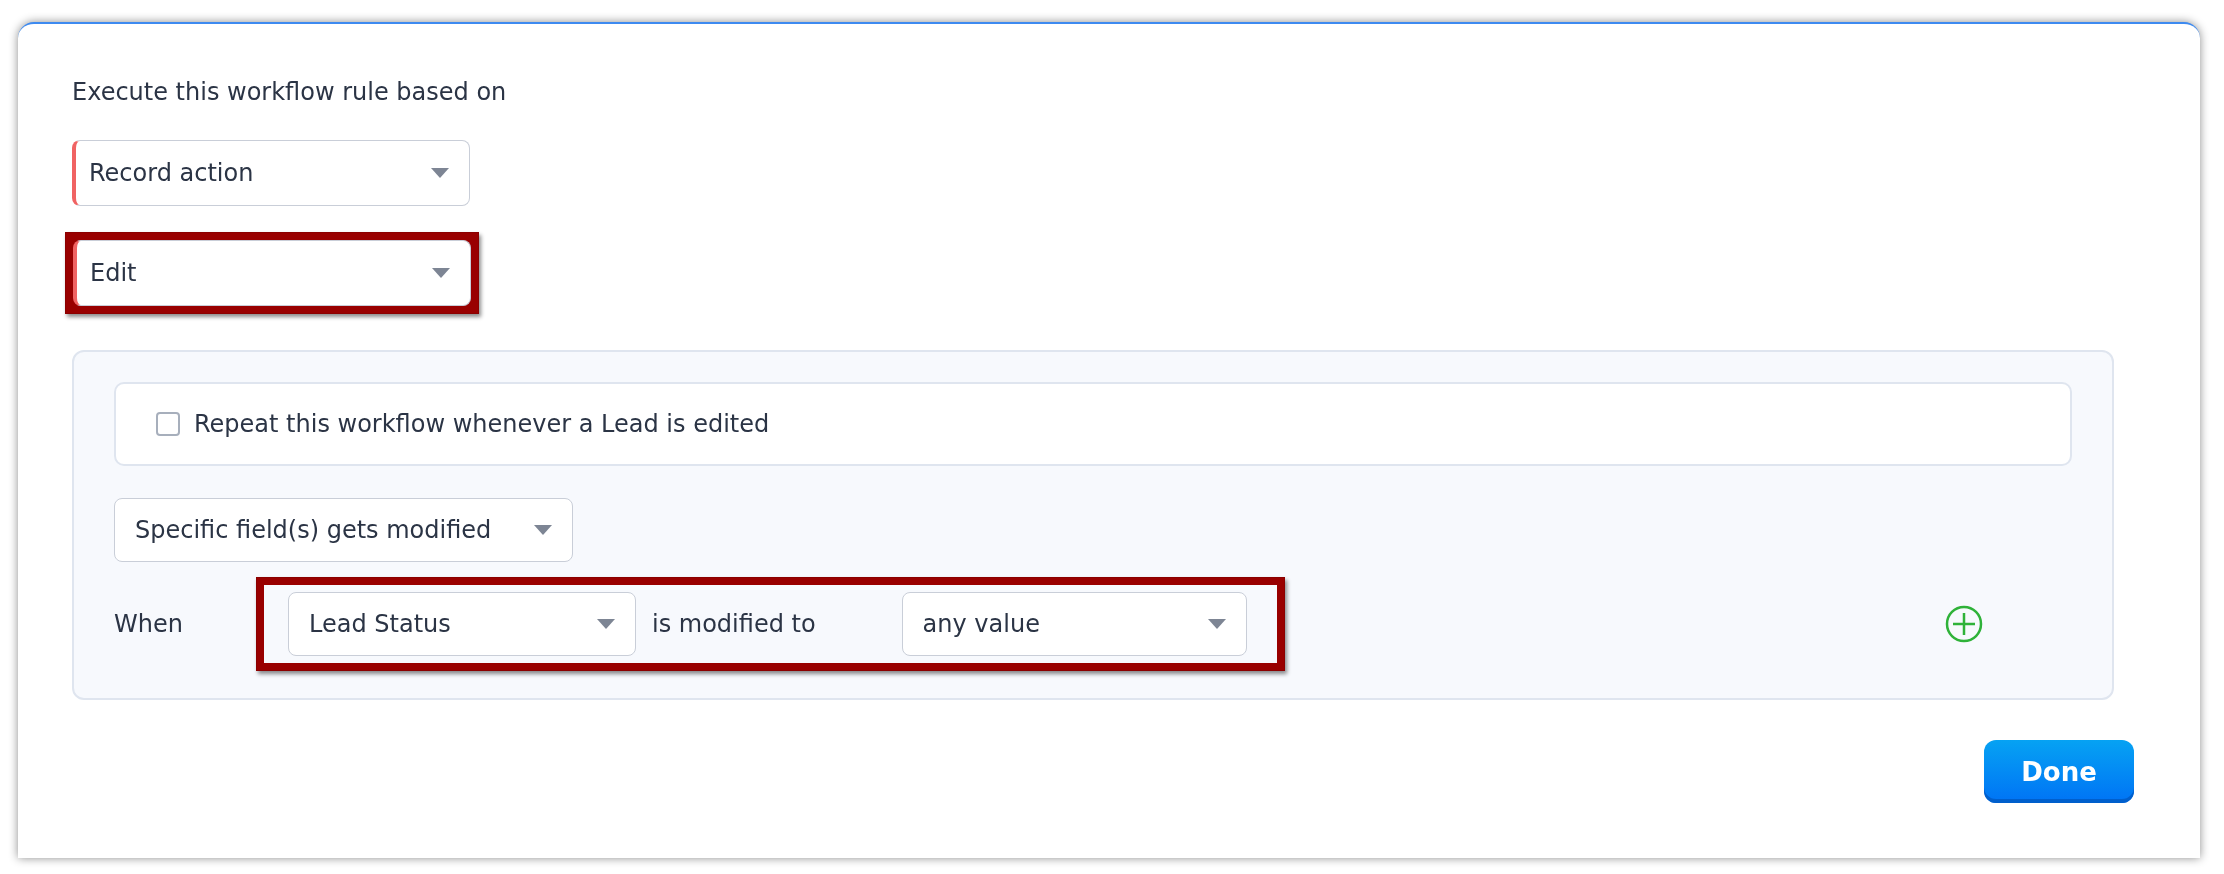 The image size is (2224, 874). Describe the element at coordinates (149, 624) in the screenshot. I see `when-label: When` at that location.